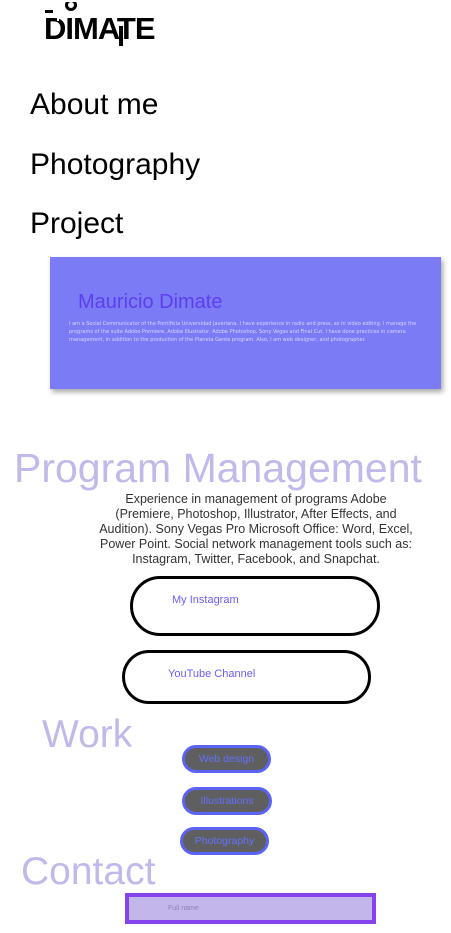 The width and height of the screenshot is (451, 933). What do you see at coordinates (250, 908) in the screenshot?
I see `full-name-input` at bounding box center [250, 908].